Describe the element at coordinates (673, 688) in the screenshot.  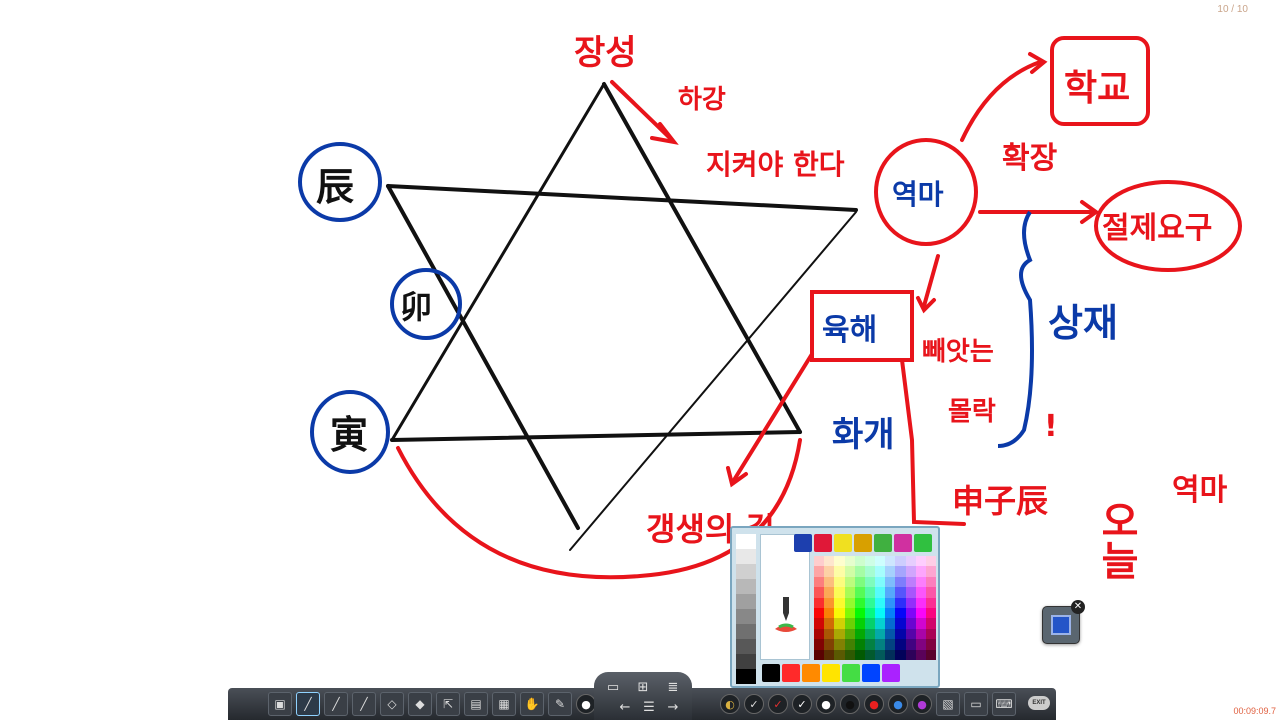
I see `document-icon: ≣` at that location.